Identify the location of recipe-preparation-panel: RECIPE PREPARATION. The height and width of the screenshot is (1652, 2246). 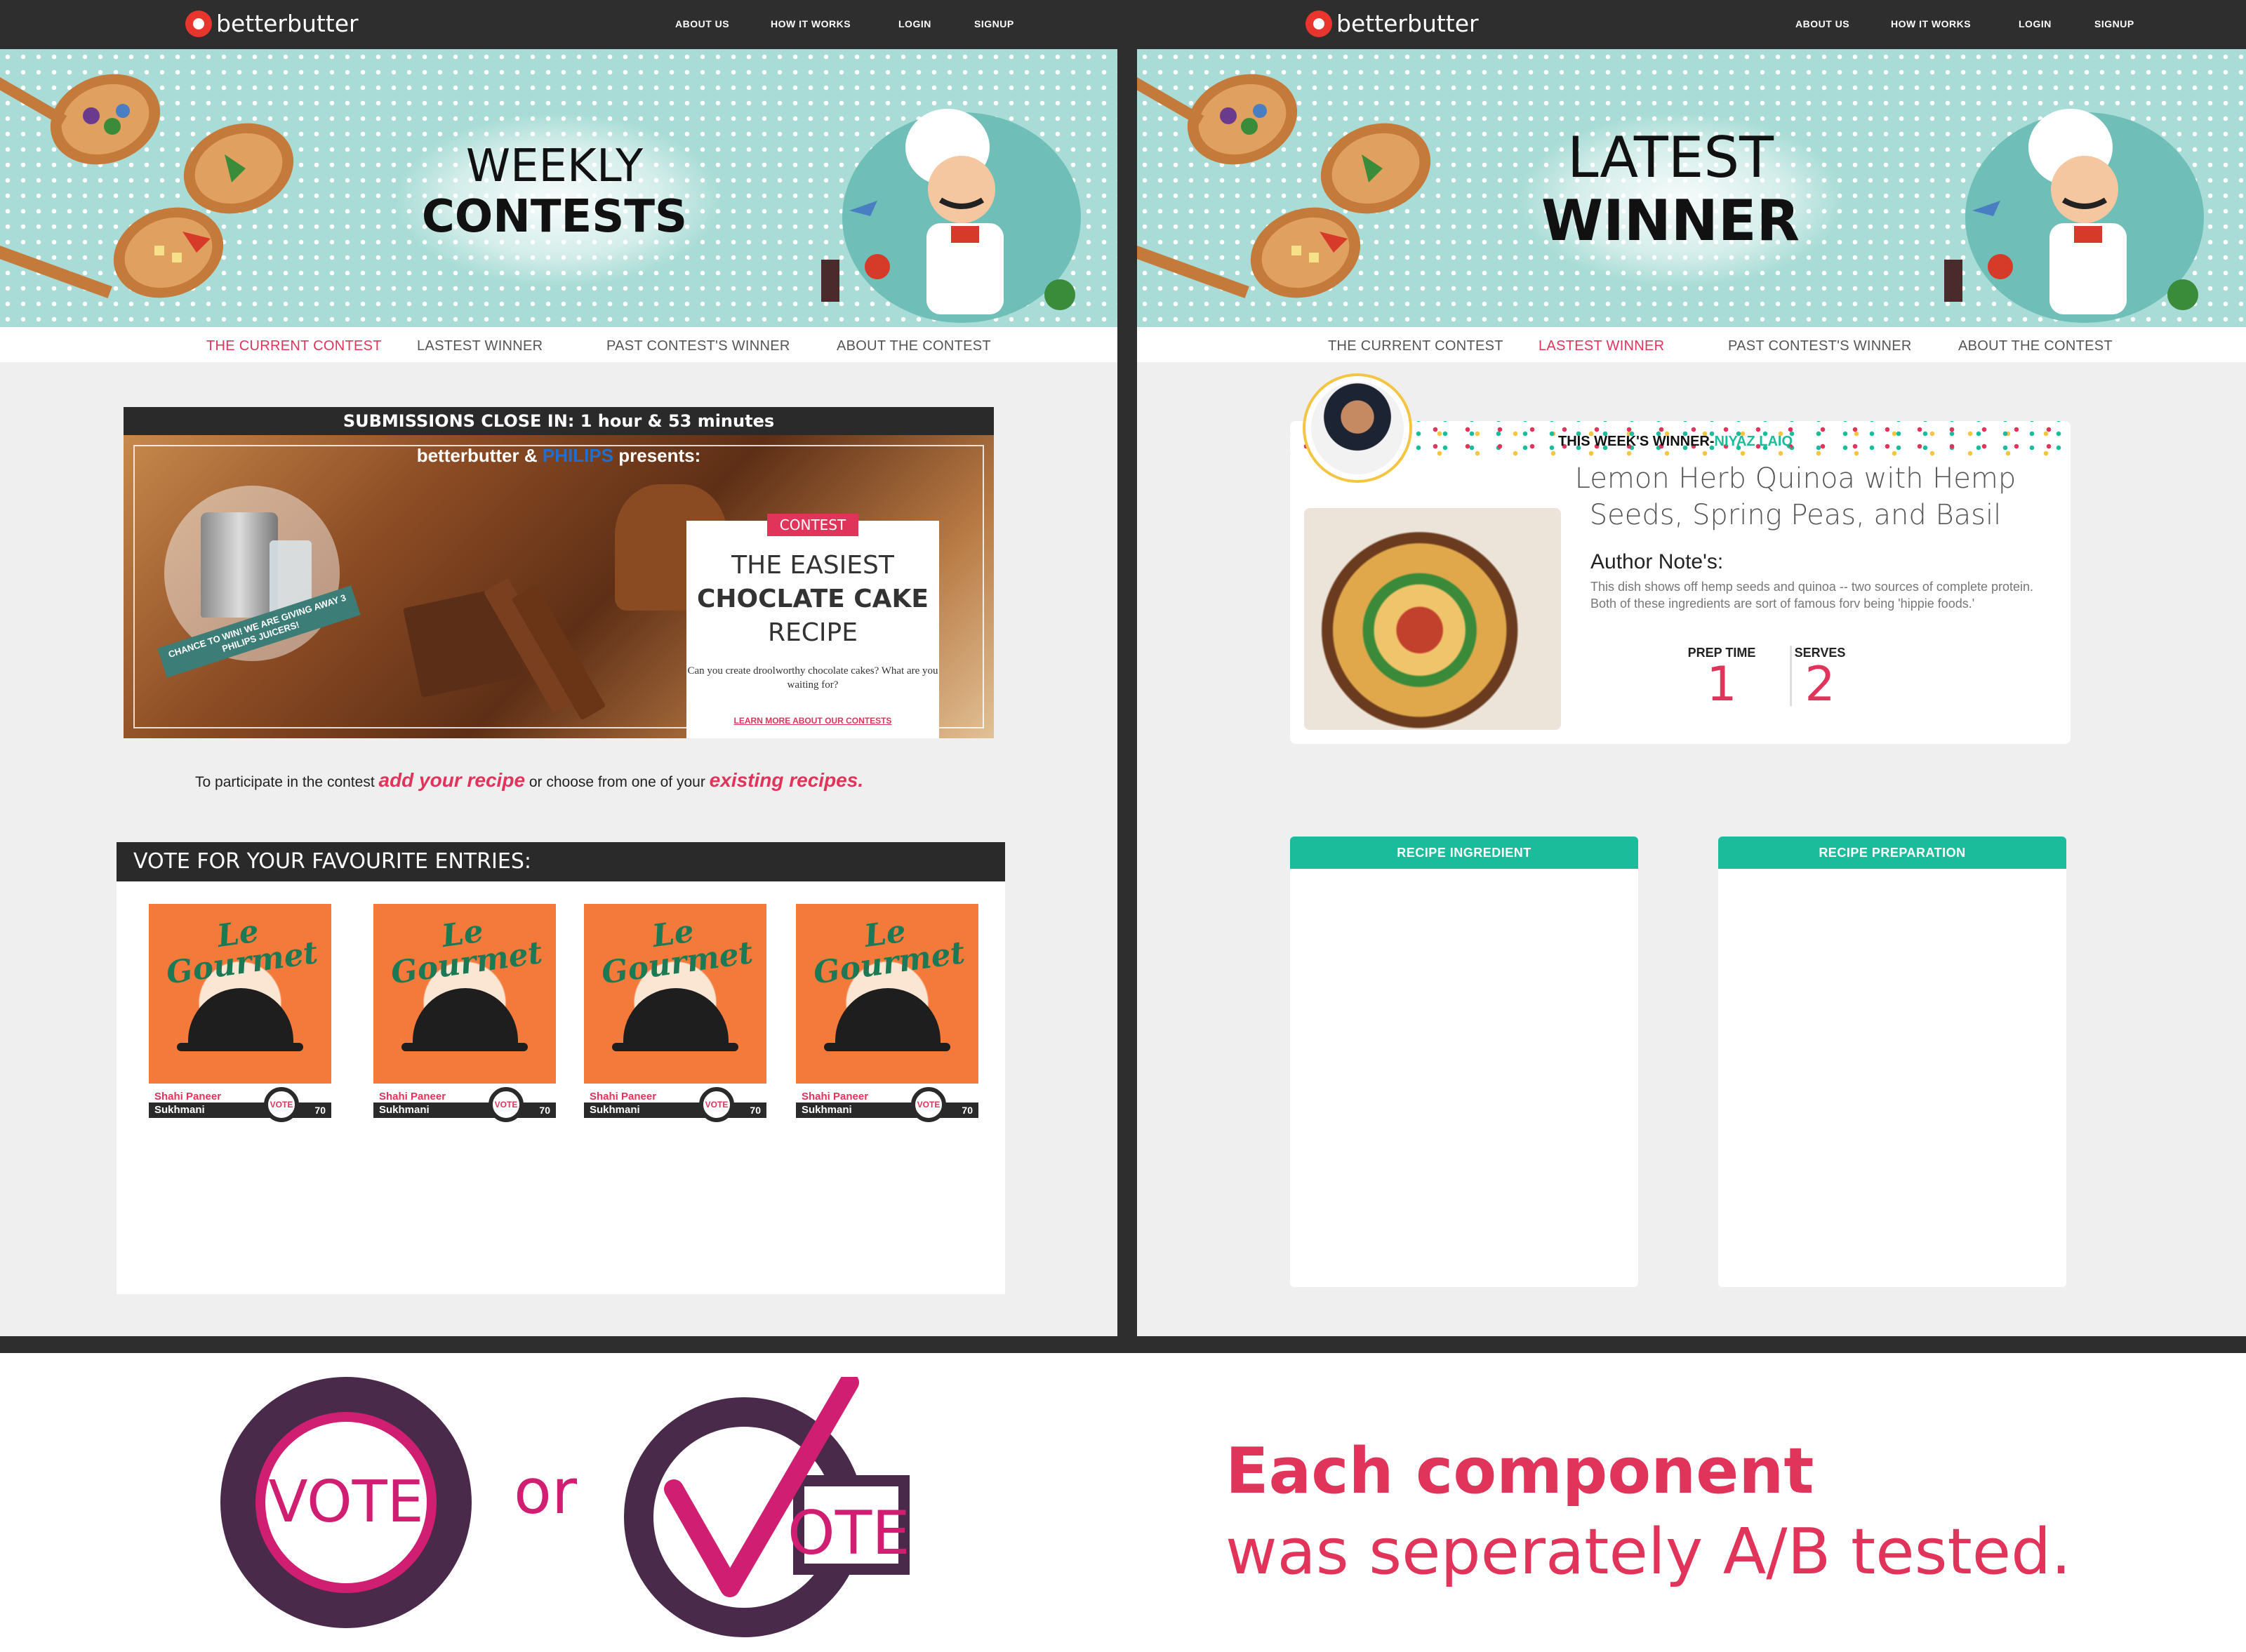
(1892, 1062).